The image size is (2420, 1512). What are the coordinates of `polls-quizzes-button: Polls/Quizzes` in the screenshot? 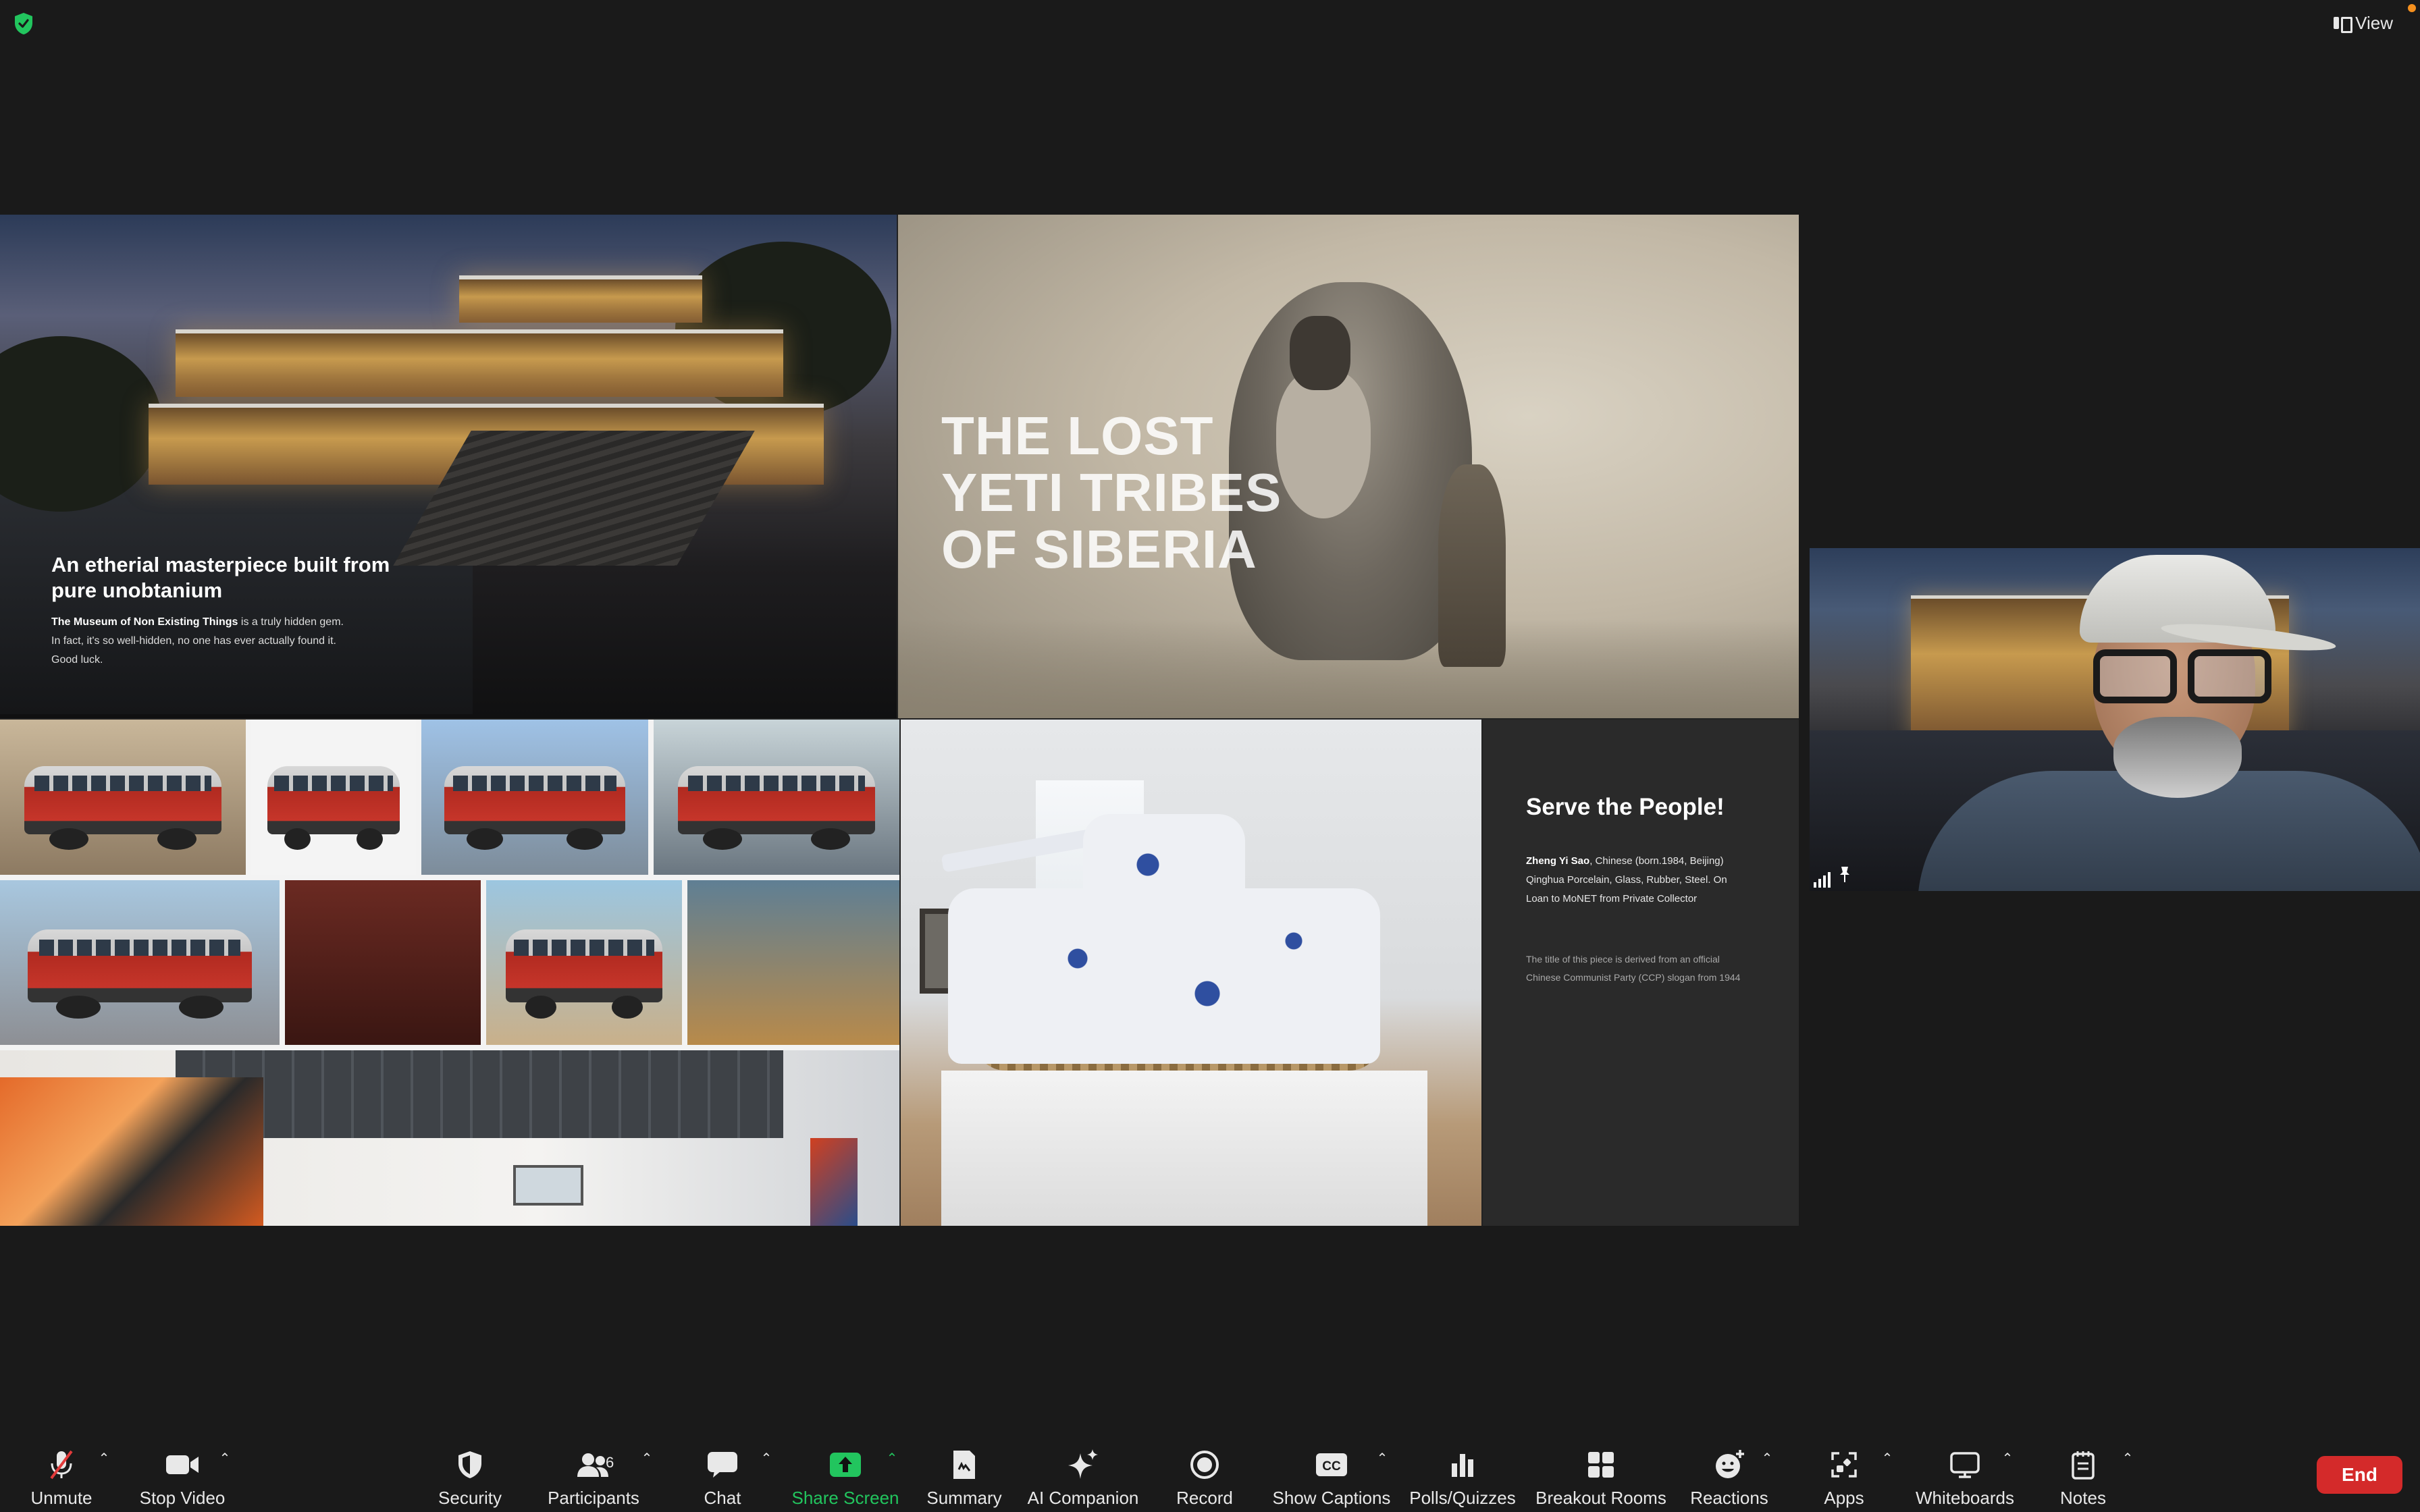 It's located at (1463, 1475).